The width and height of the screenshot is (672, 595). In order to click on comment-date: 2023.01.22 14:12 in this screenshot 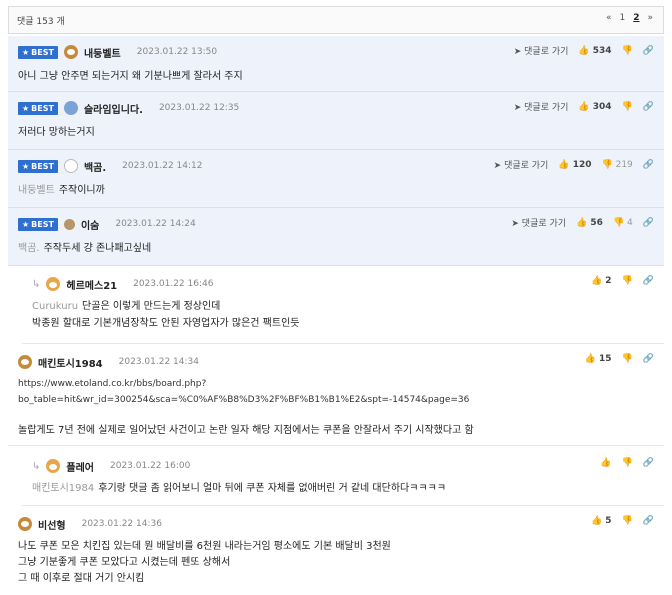, I will do `click(162, 166)`.